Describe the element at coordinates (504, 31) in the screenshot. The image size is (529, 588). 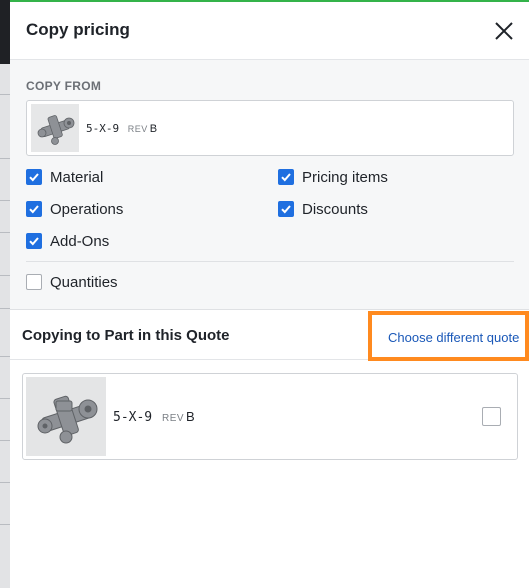
I see `close-icon` at that location.